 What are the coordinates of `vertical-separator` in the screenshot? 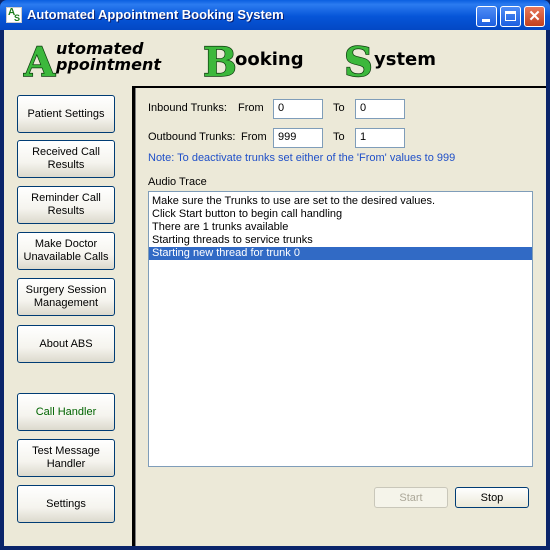 It's located at (134, 316).